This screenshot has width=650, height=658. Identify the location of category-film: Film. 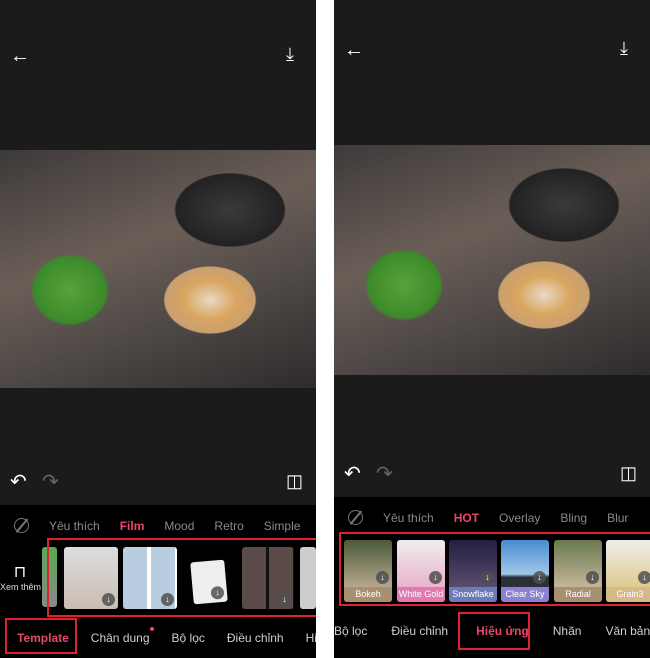
(132, 526).